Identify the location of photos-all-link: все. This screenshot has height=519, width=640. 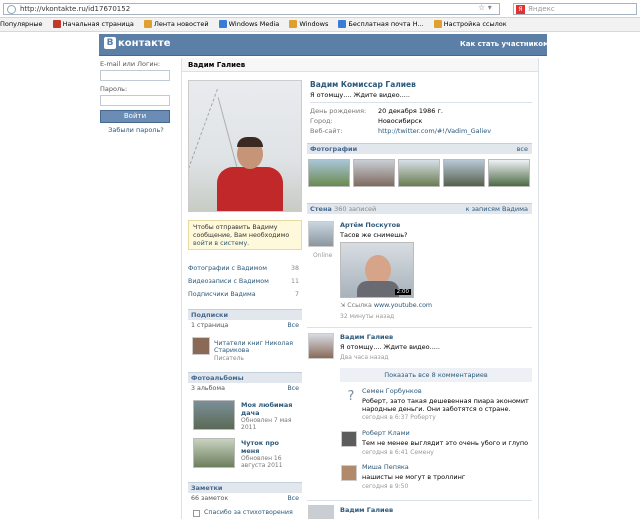
(522, 149).